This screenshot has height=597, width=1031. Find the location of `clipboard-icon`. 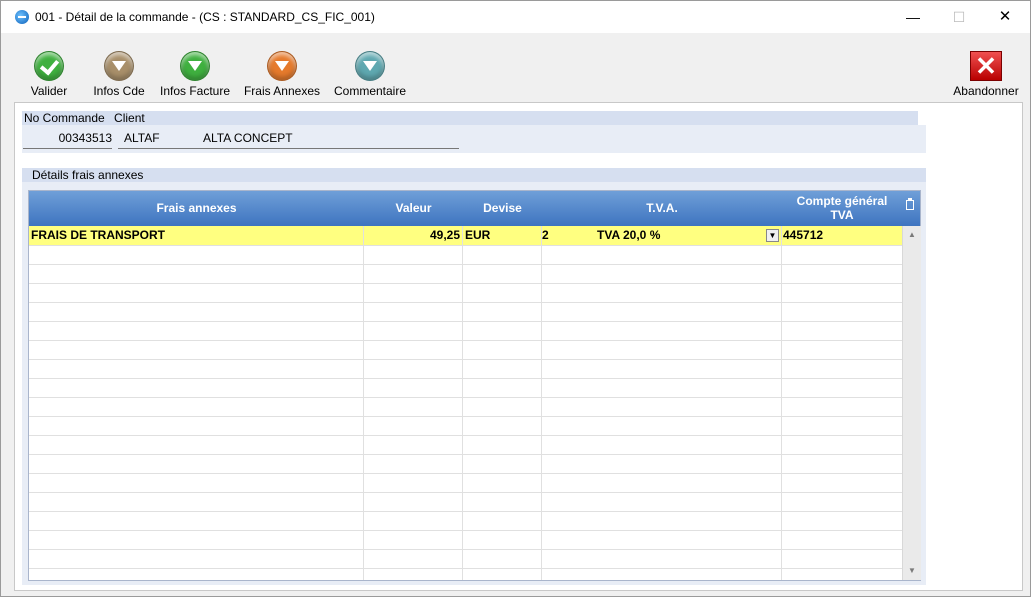

clipboard-icon is located at coordinates (910, 204).